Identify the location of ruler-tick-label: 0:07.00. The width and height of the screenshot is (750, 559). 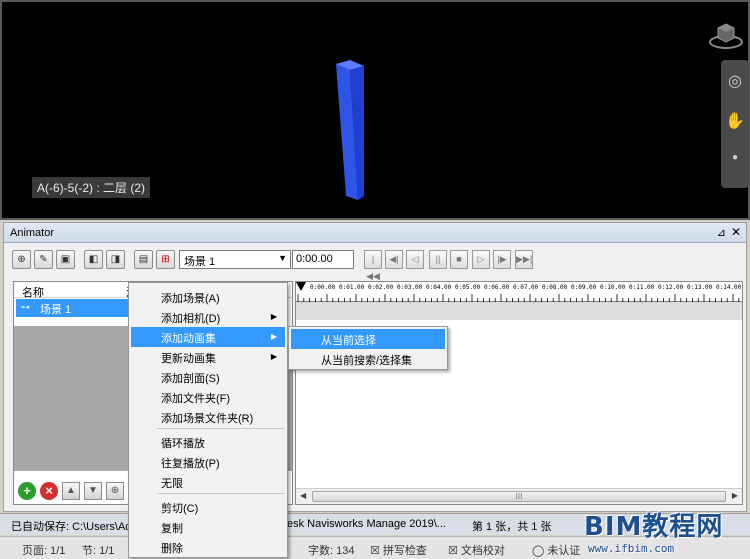
(526, 287).